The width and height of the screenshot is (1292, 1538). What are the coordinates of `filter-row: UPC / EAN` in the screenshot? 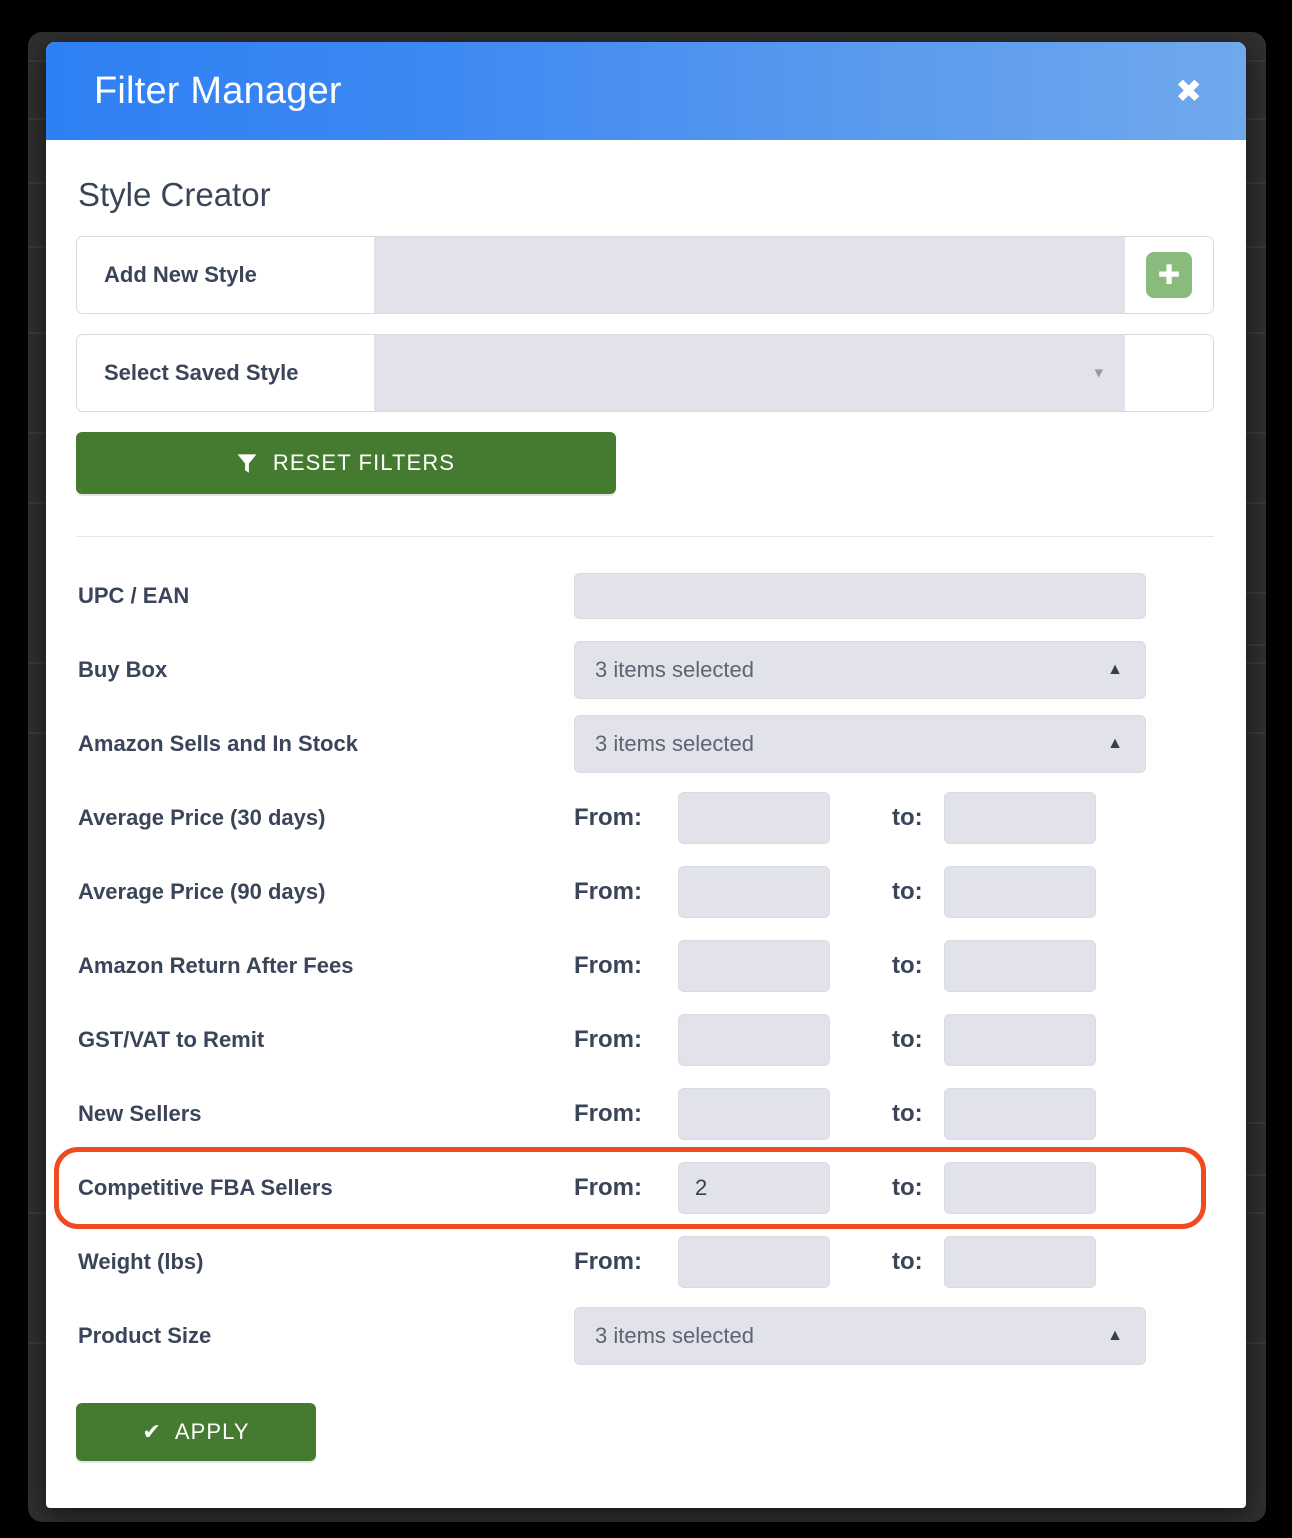 It's located at (645, 596).